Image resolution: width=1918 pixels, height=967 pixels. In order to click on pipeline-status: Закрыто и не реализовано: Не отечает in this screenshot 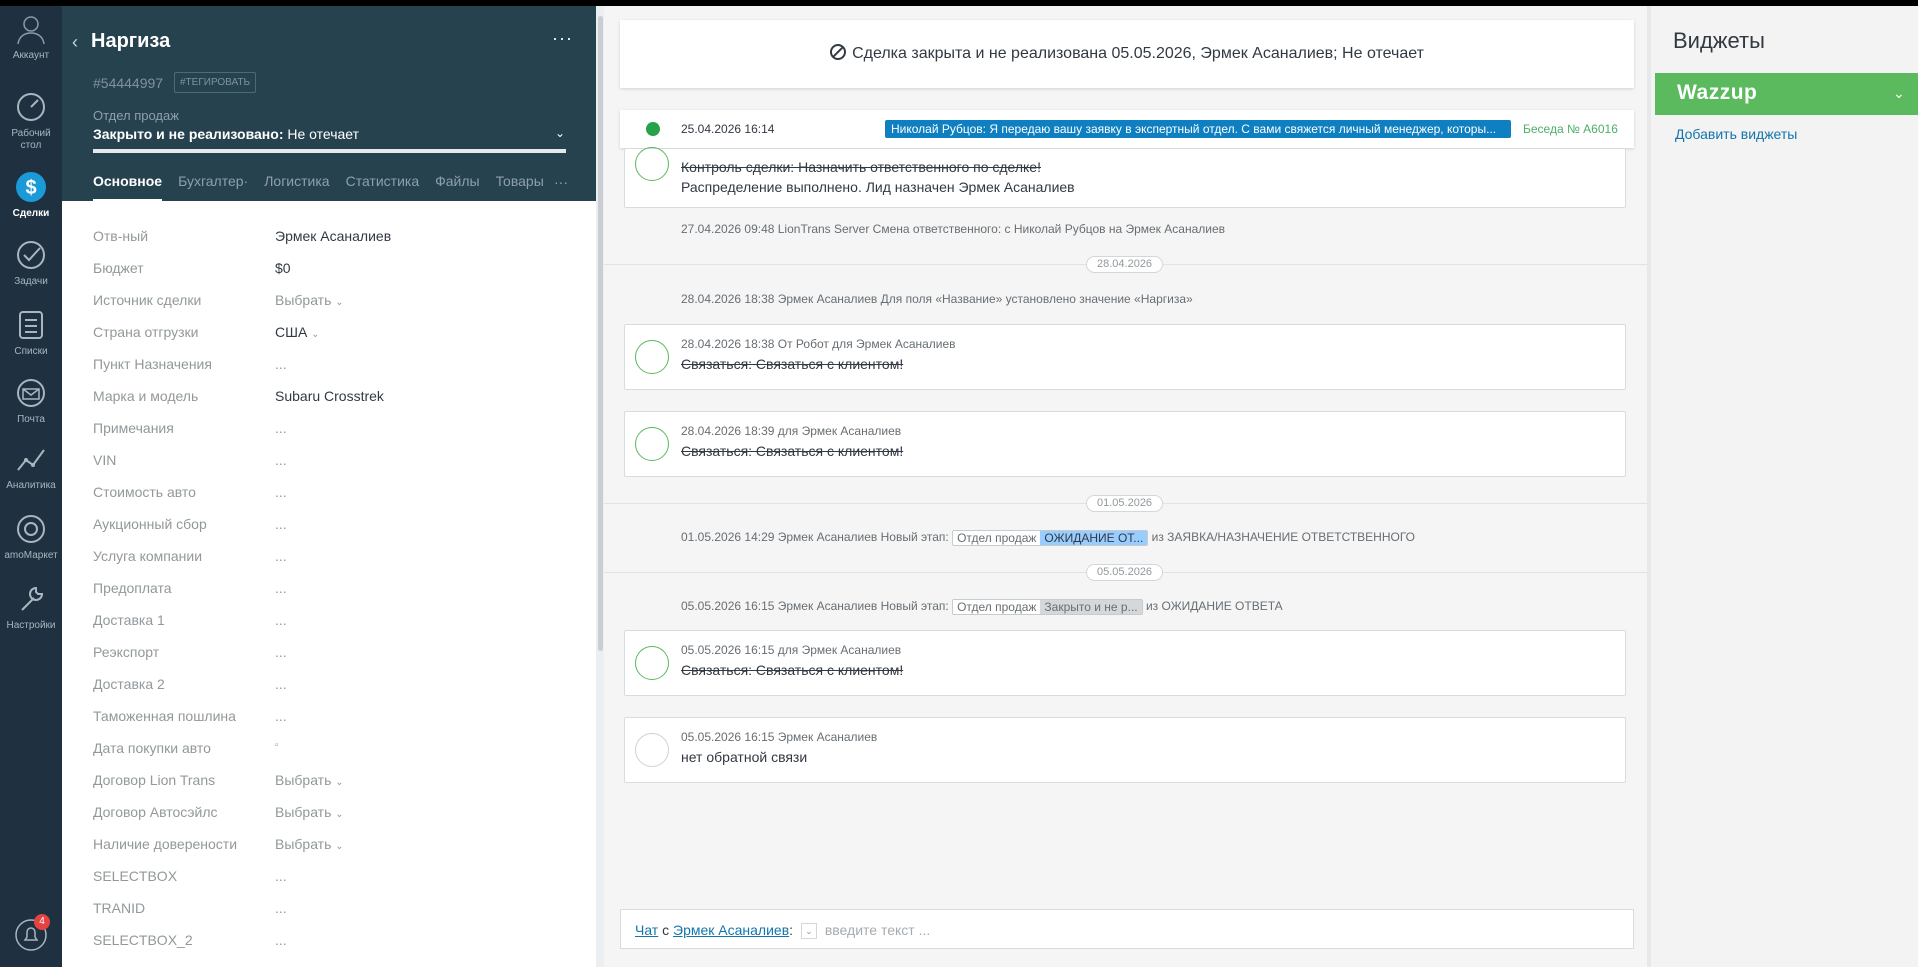, I will do `click(226, 134)`.